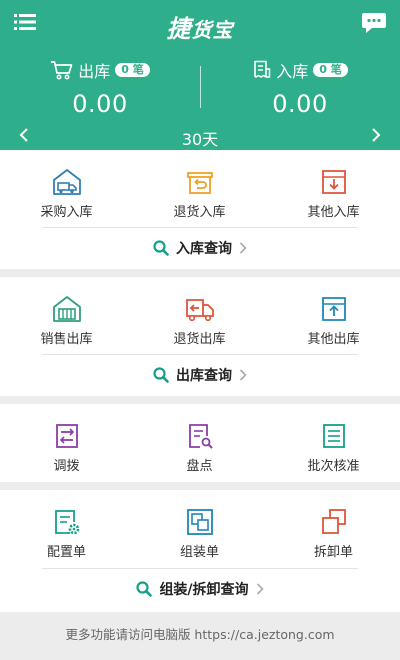 The height and width of the screenshot is (660, 400). Describe the element at coordinates (330, 70) in the screenshot. I see `inbound-count-badge: 0 笔` at that location.